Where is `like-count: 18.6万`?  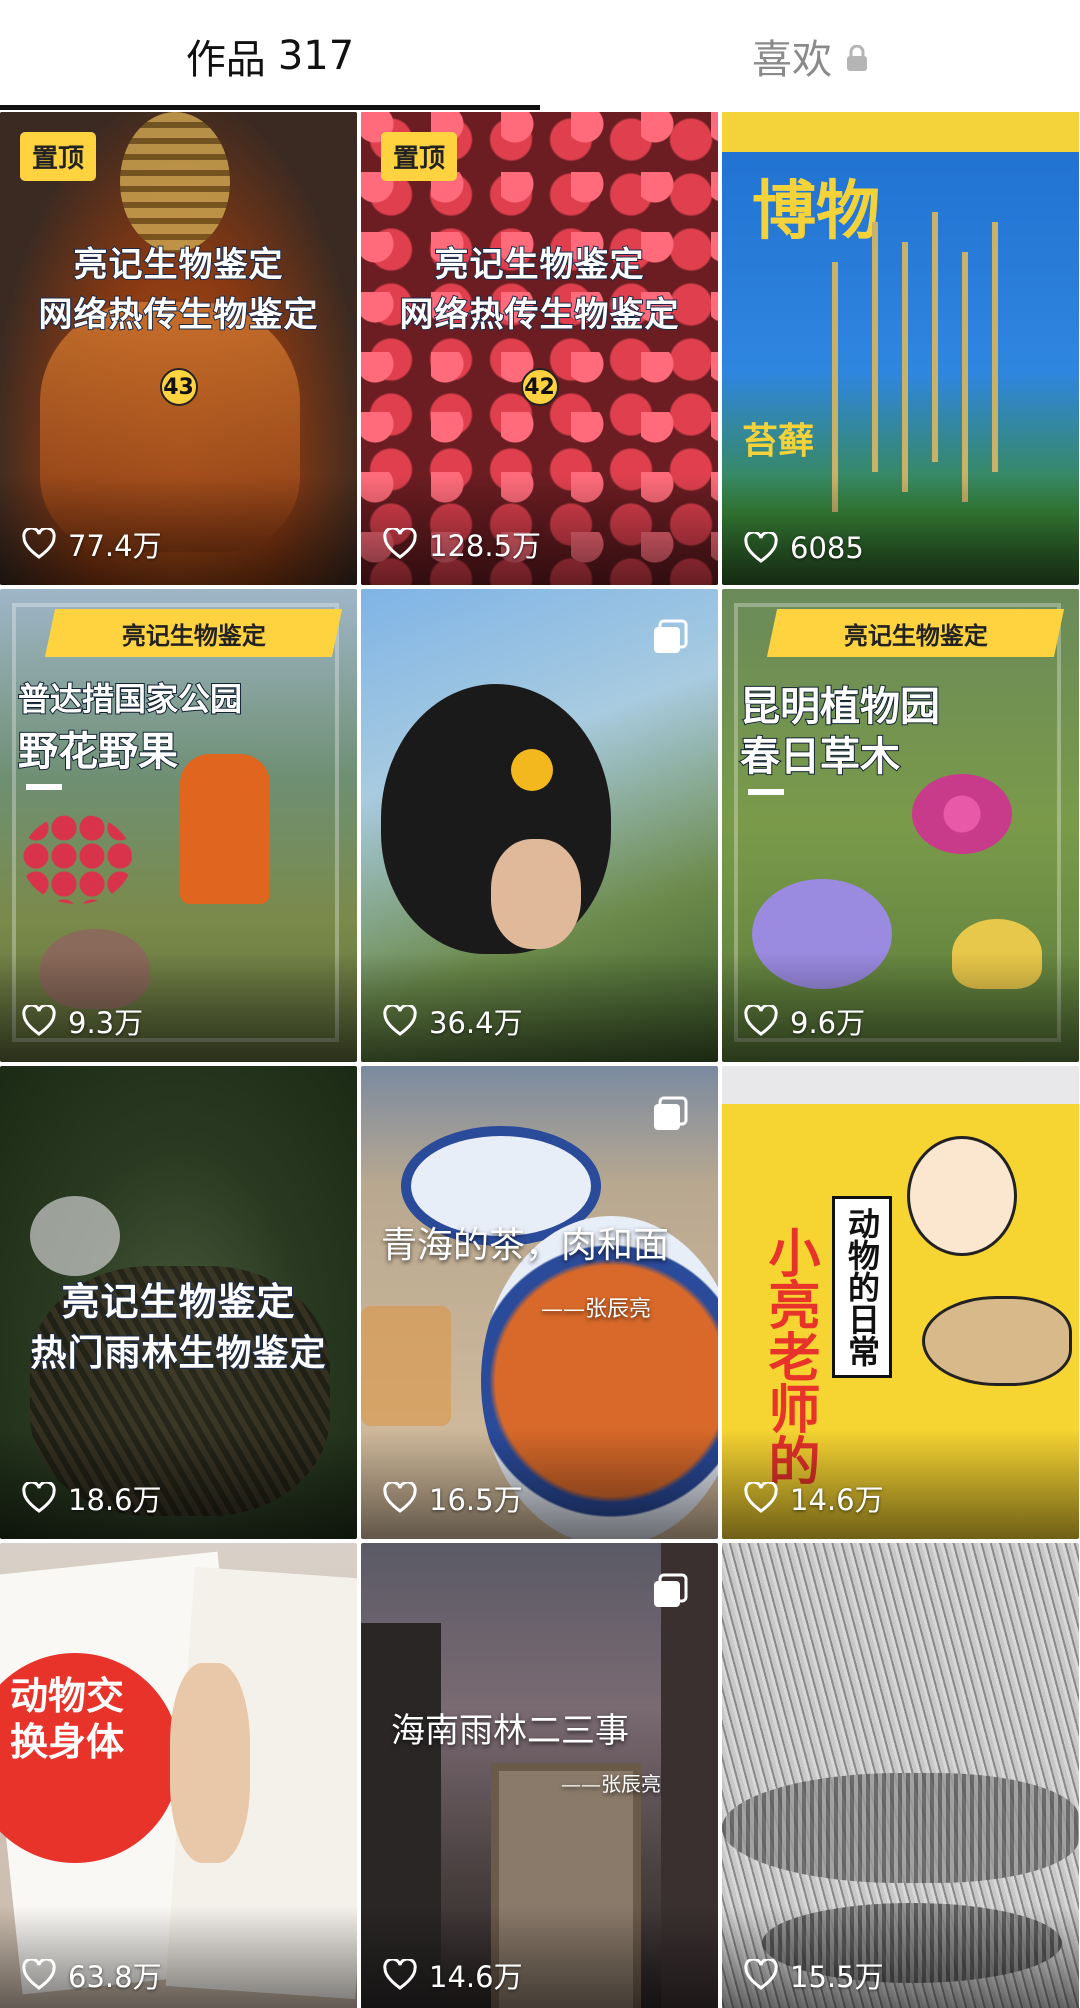
like-count: 18.6万 is located at coordinates (92, 1498).